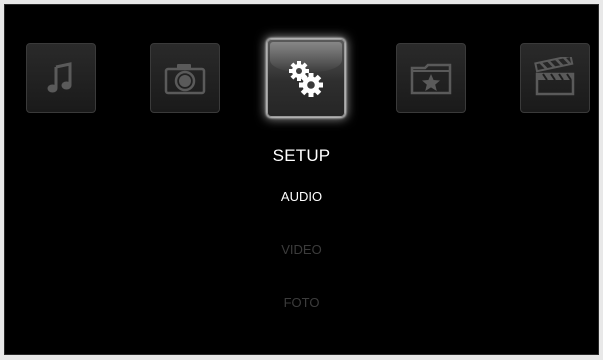 This screenshot has width=603, height=360. I want to click on clapperboard-icon, so click(554, 76).